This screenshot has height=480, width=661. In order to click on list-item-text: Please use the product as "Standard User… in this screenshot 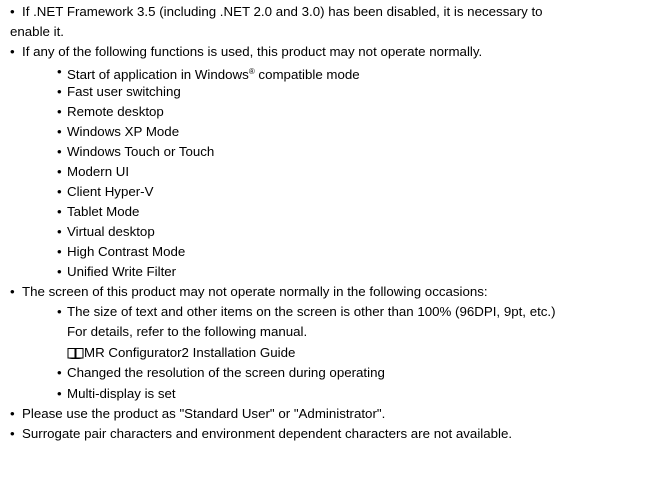, I will do `click(204, 413)`.